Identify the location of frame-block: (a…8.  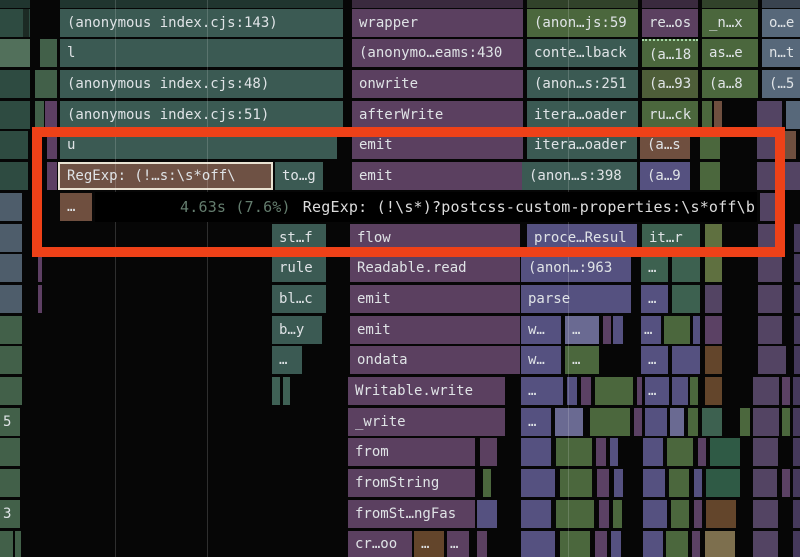
(730, 84).